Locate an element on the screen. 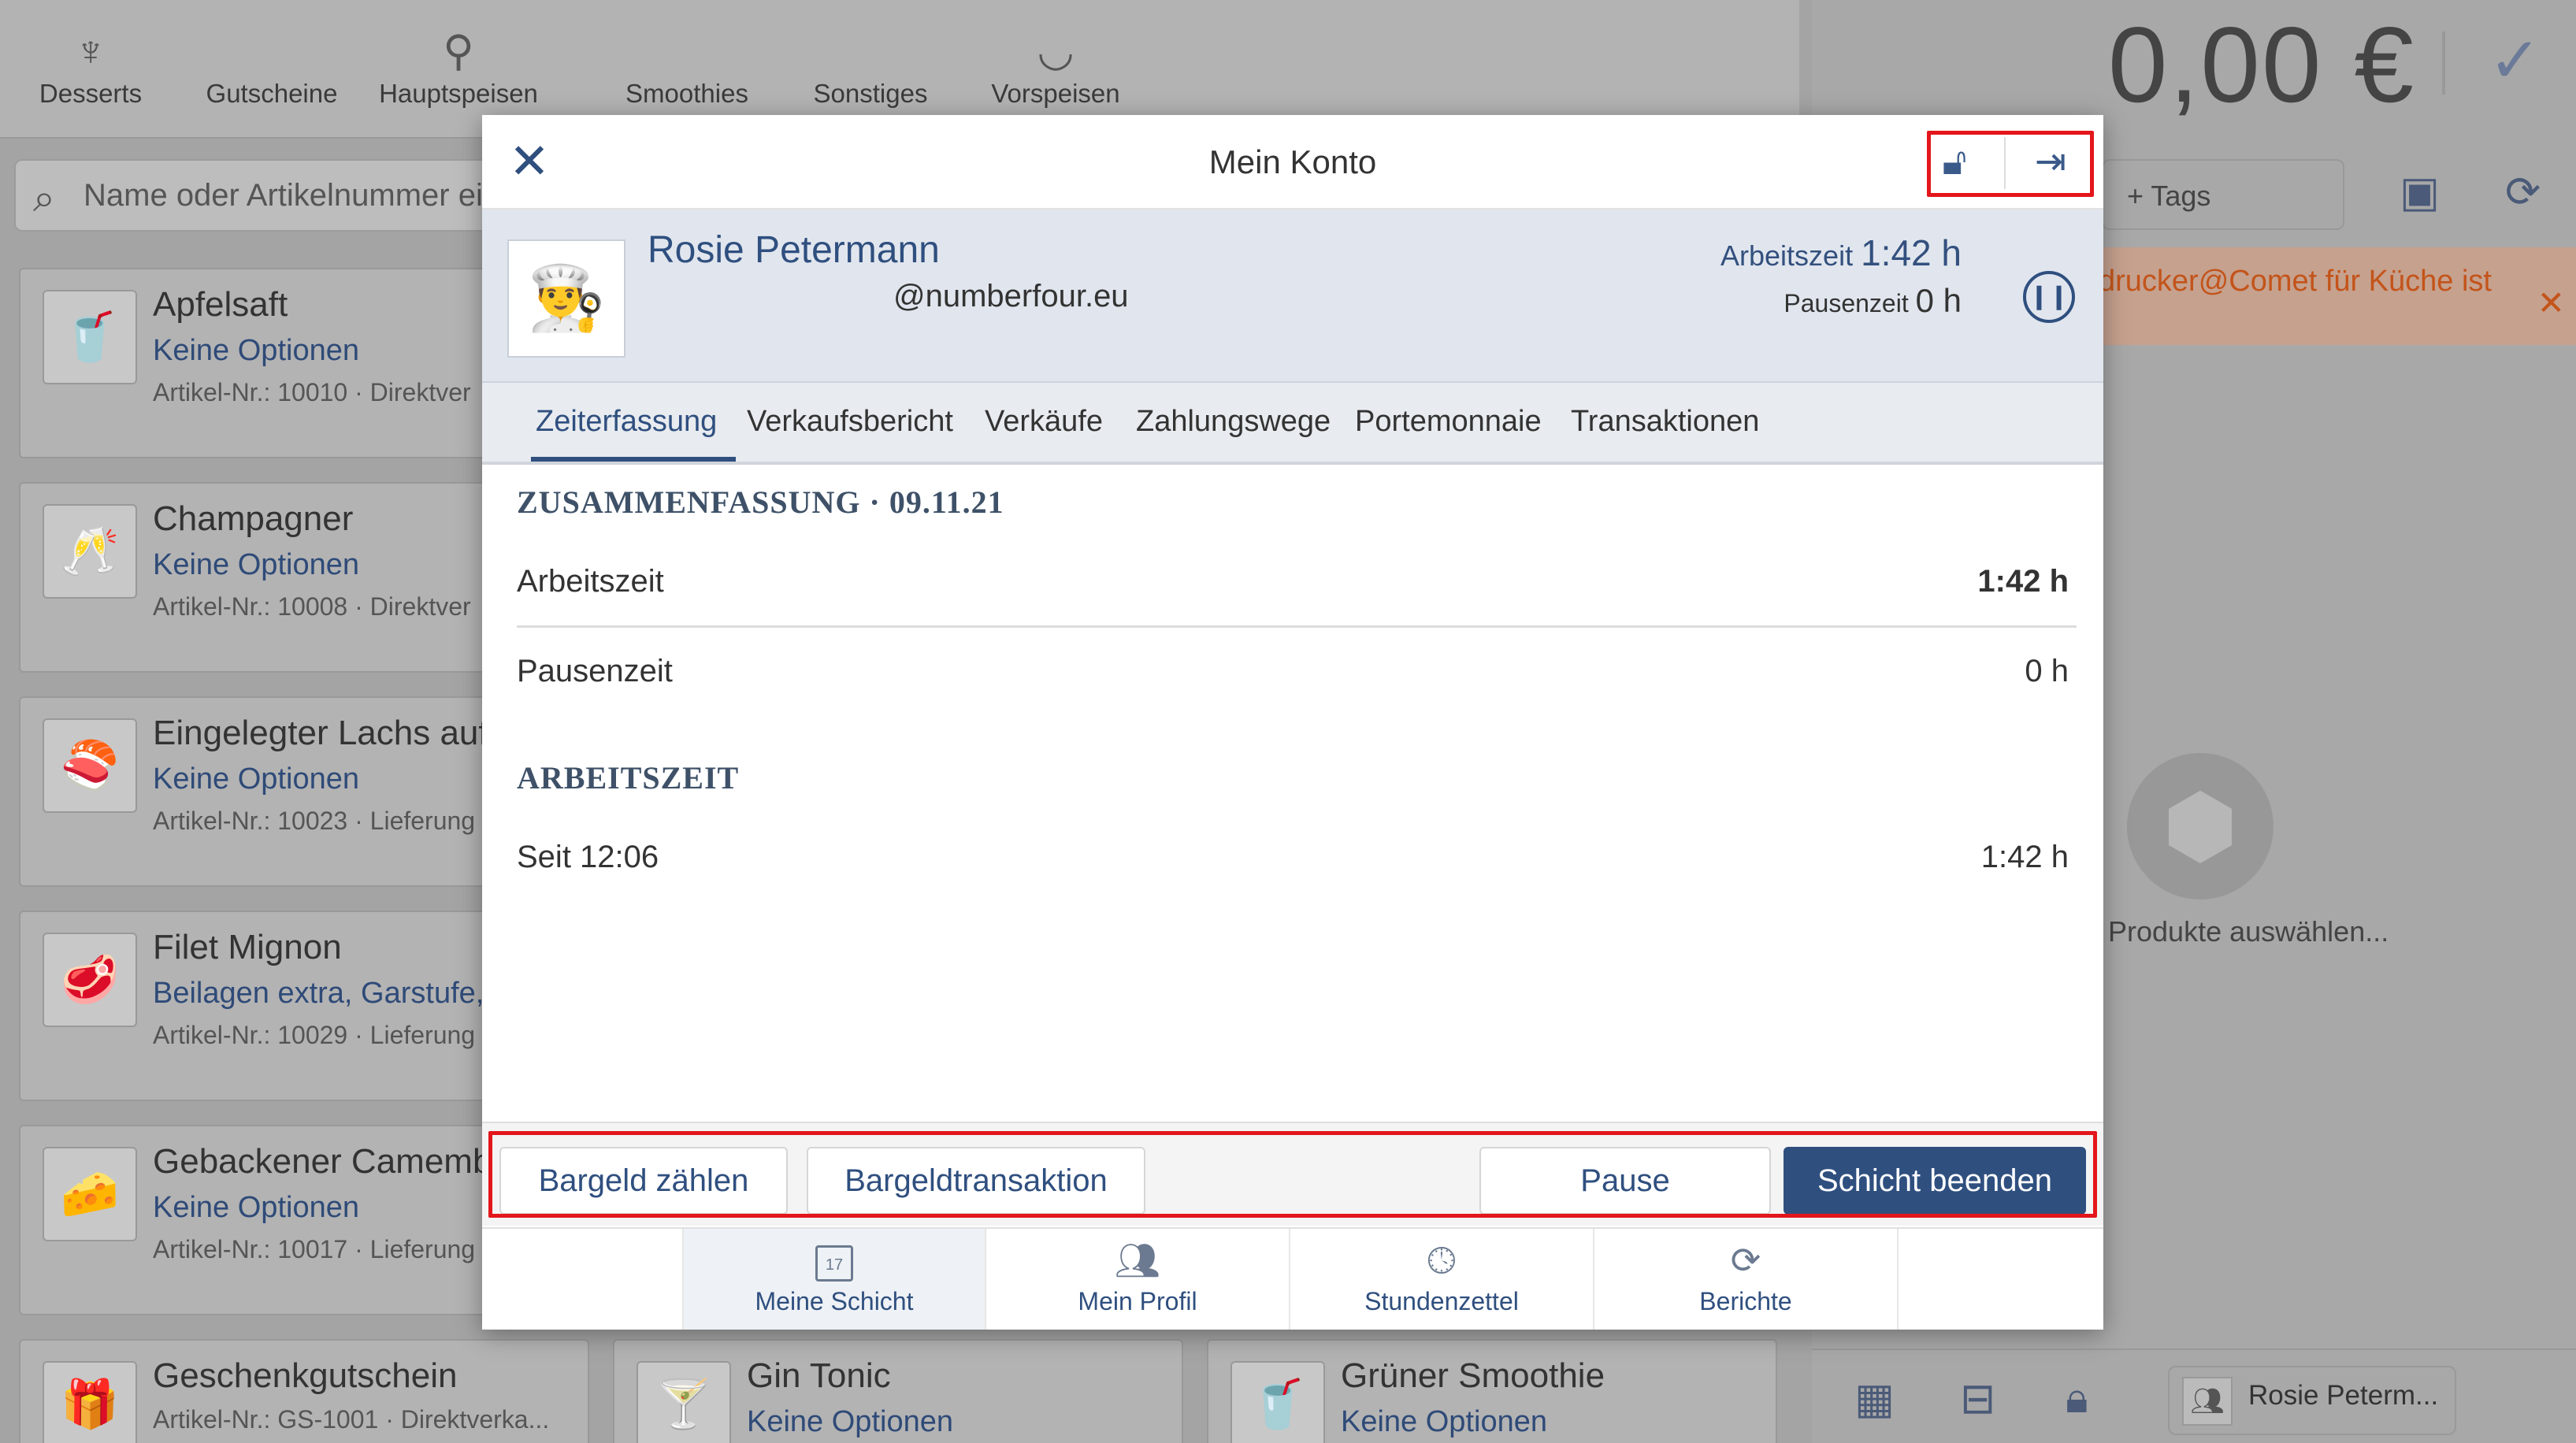  category-label: Hauptspeisen is located at coordinates (458, 93).